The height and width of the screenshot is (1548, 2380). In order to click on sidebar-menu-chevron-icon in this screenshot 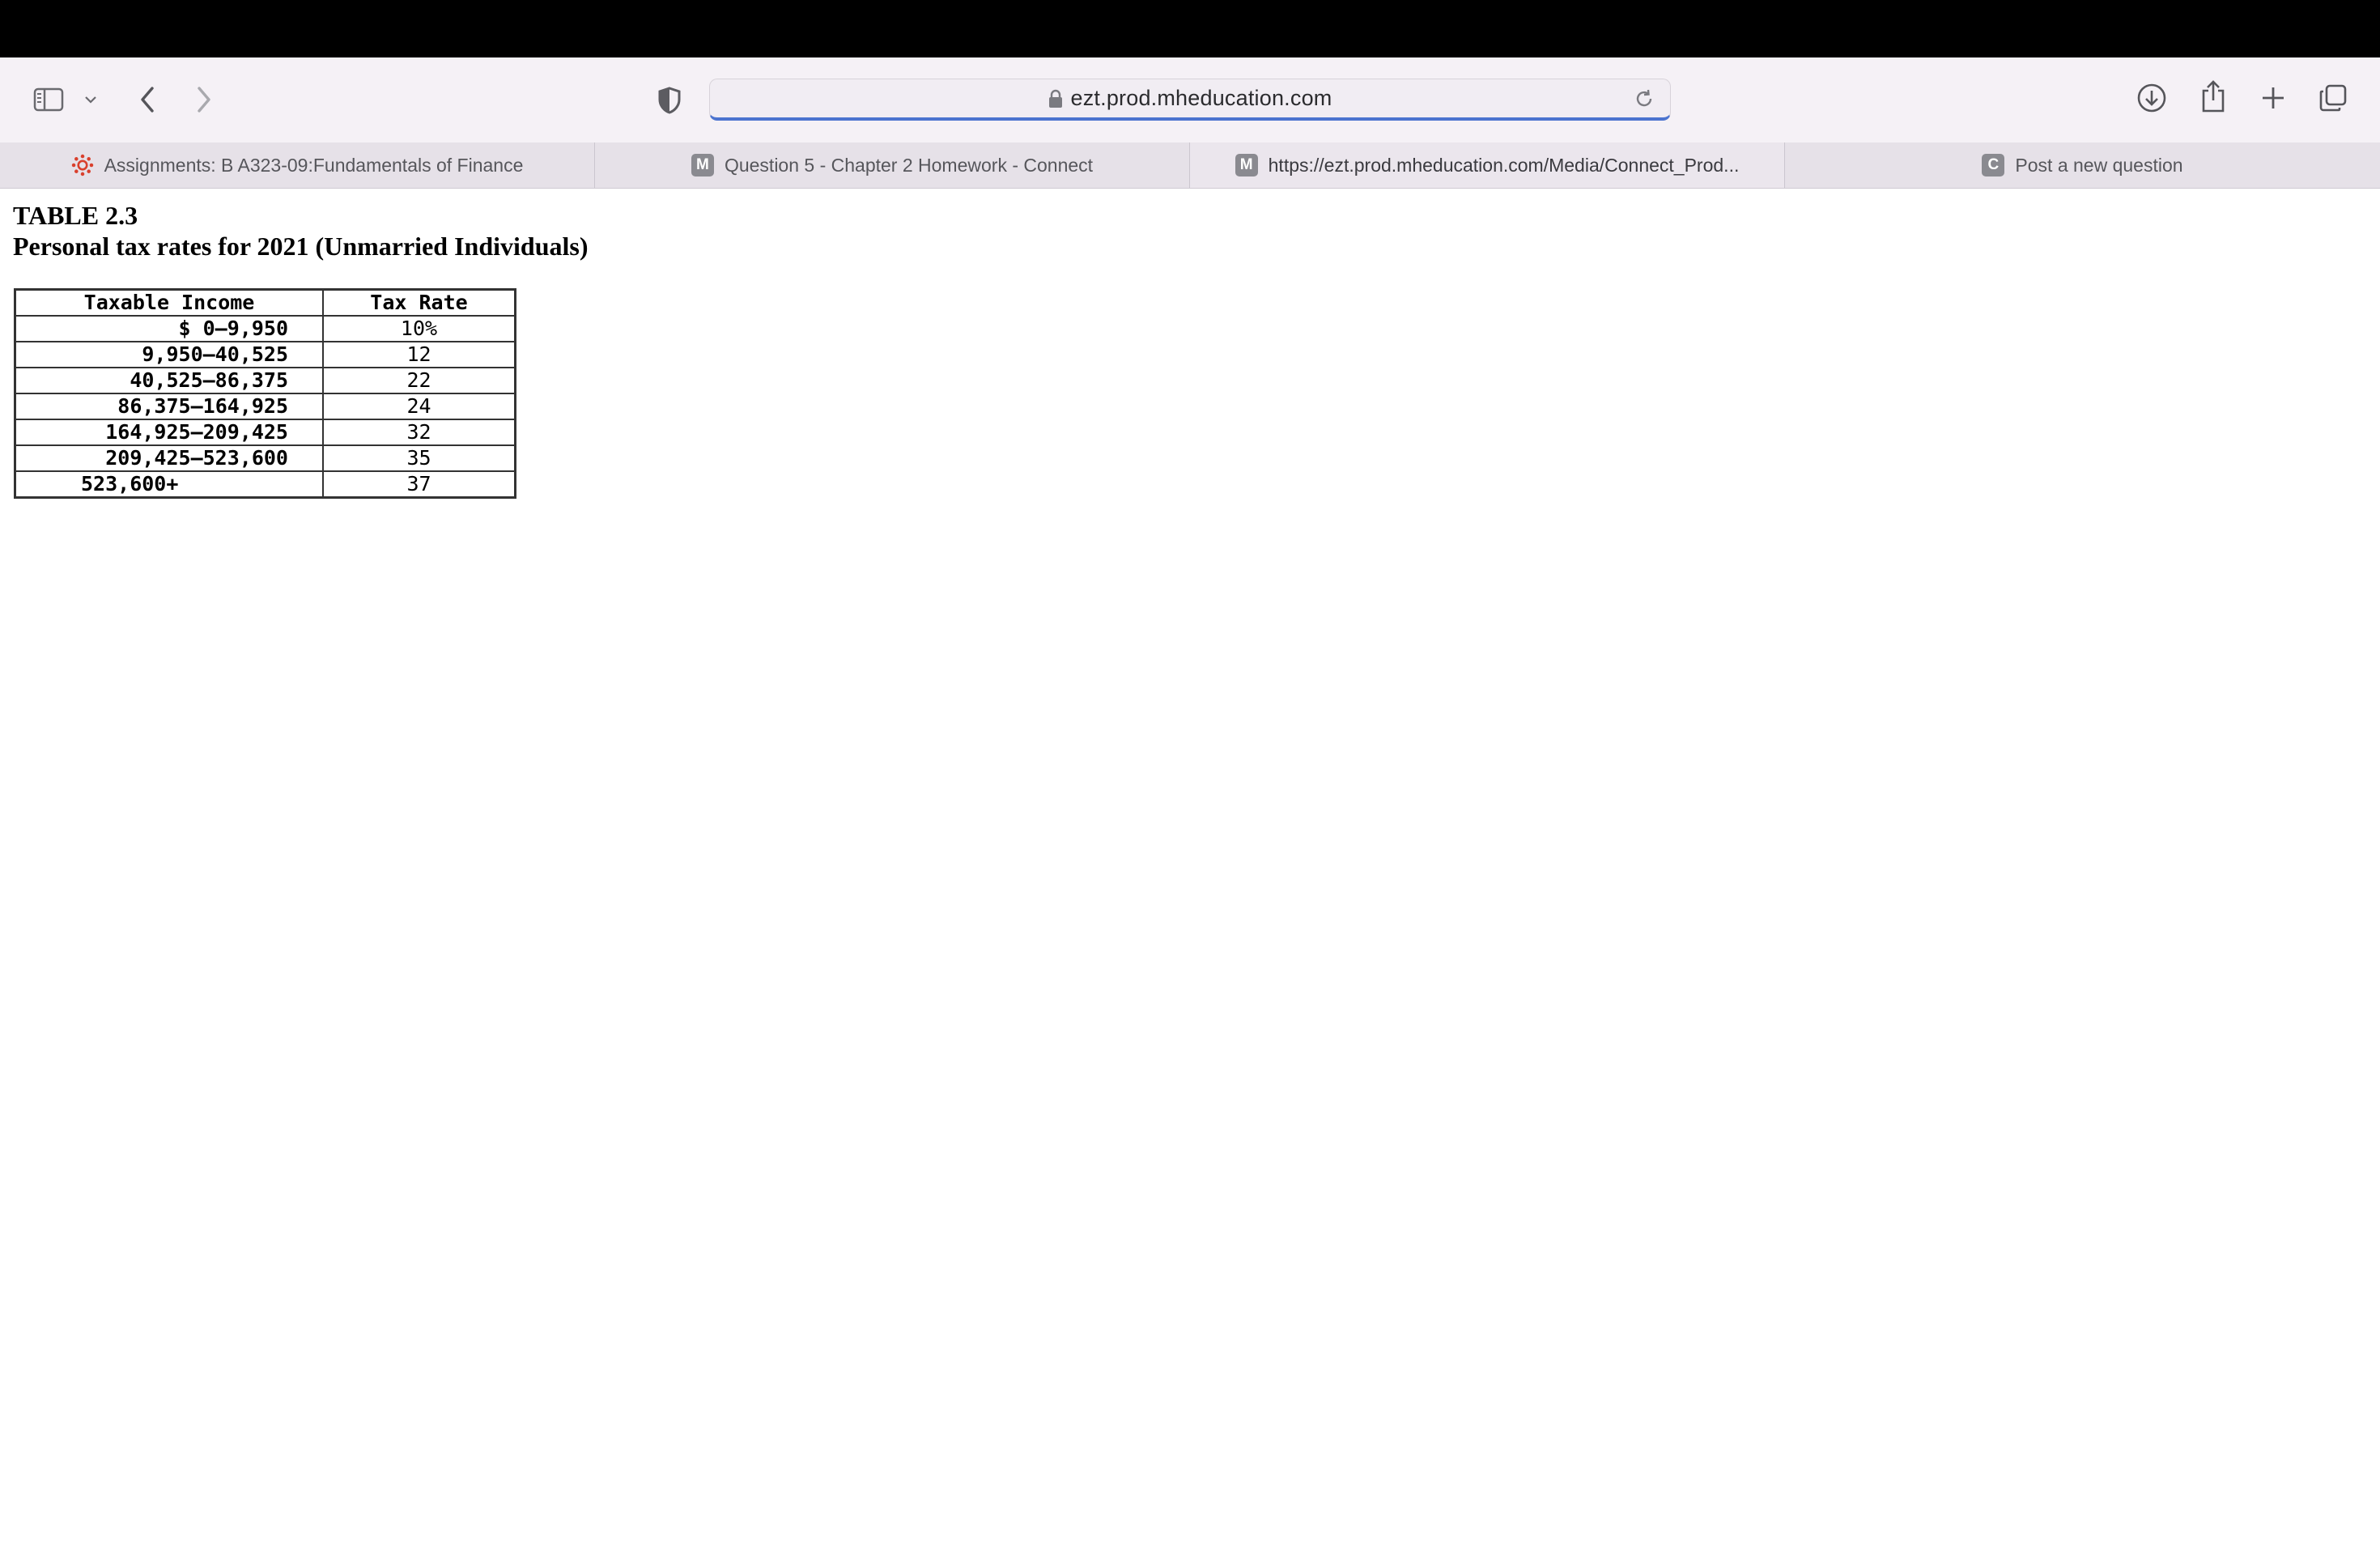, I will do `click(90, 100)`.